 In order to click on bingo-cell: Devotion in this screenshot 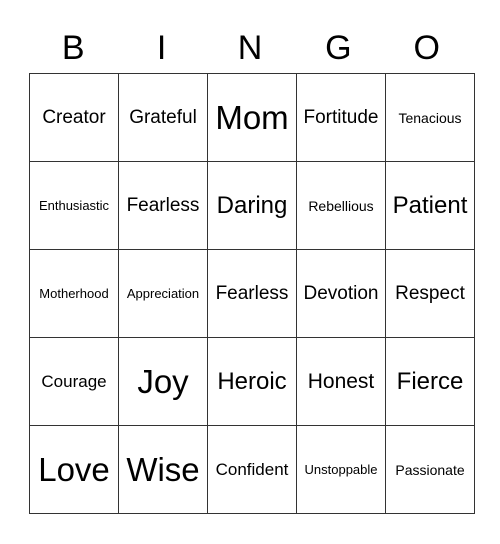, I will do `click(341, 293)`.